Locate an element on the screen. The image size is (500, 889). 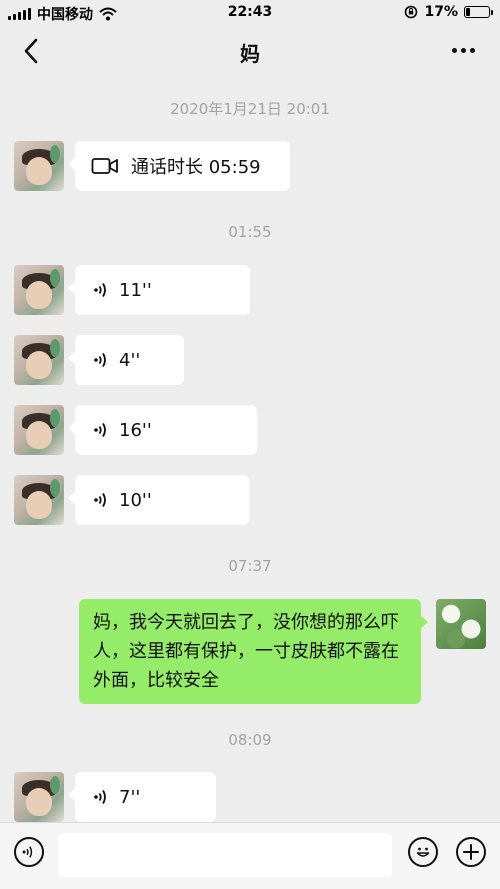
plus-icon is located at coordinates (471, 852).